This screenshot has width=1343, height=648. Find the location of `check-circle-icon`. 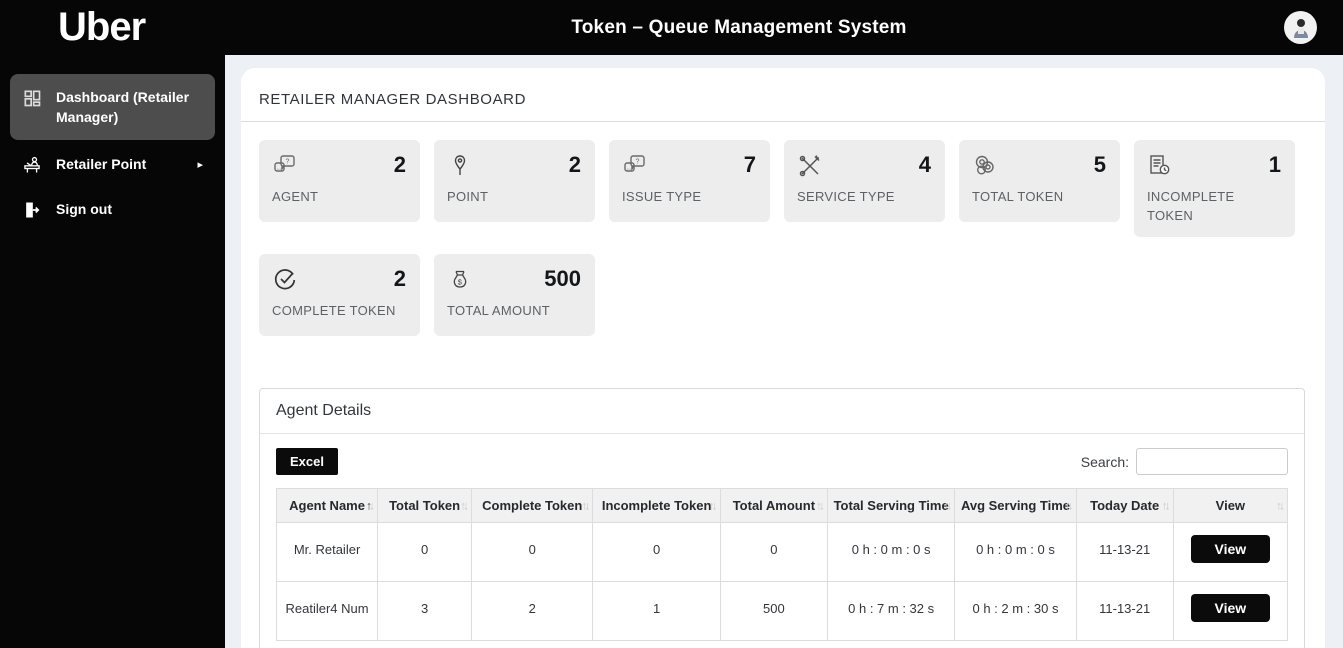

check-circle-icon is located at coordinates (285, 280).